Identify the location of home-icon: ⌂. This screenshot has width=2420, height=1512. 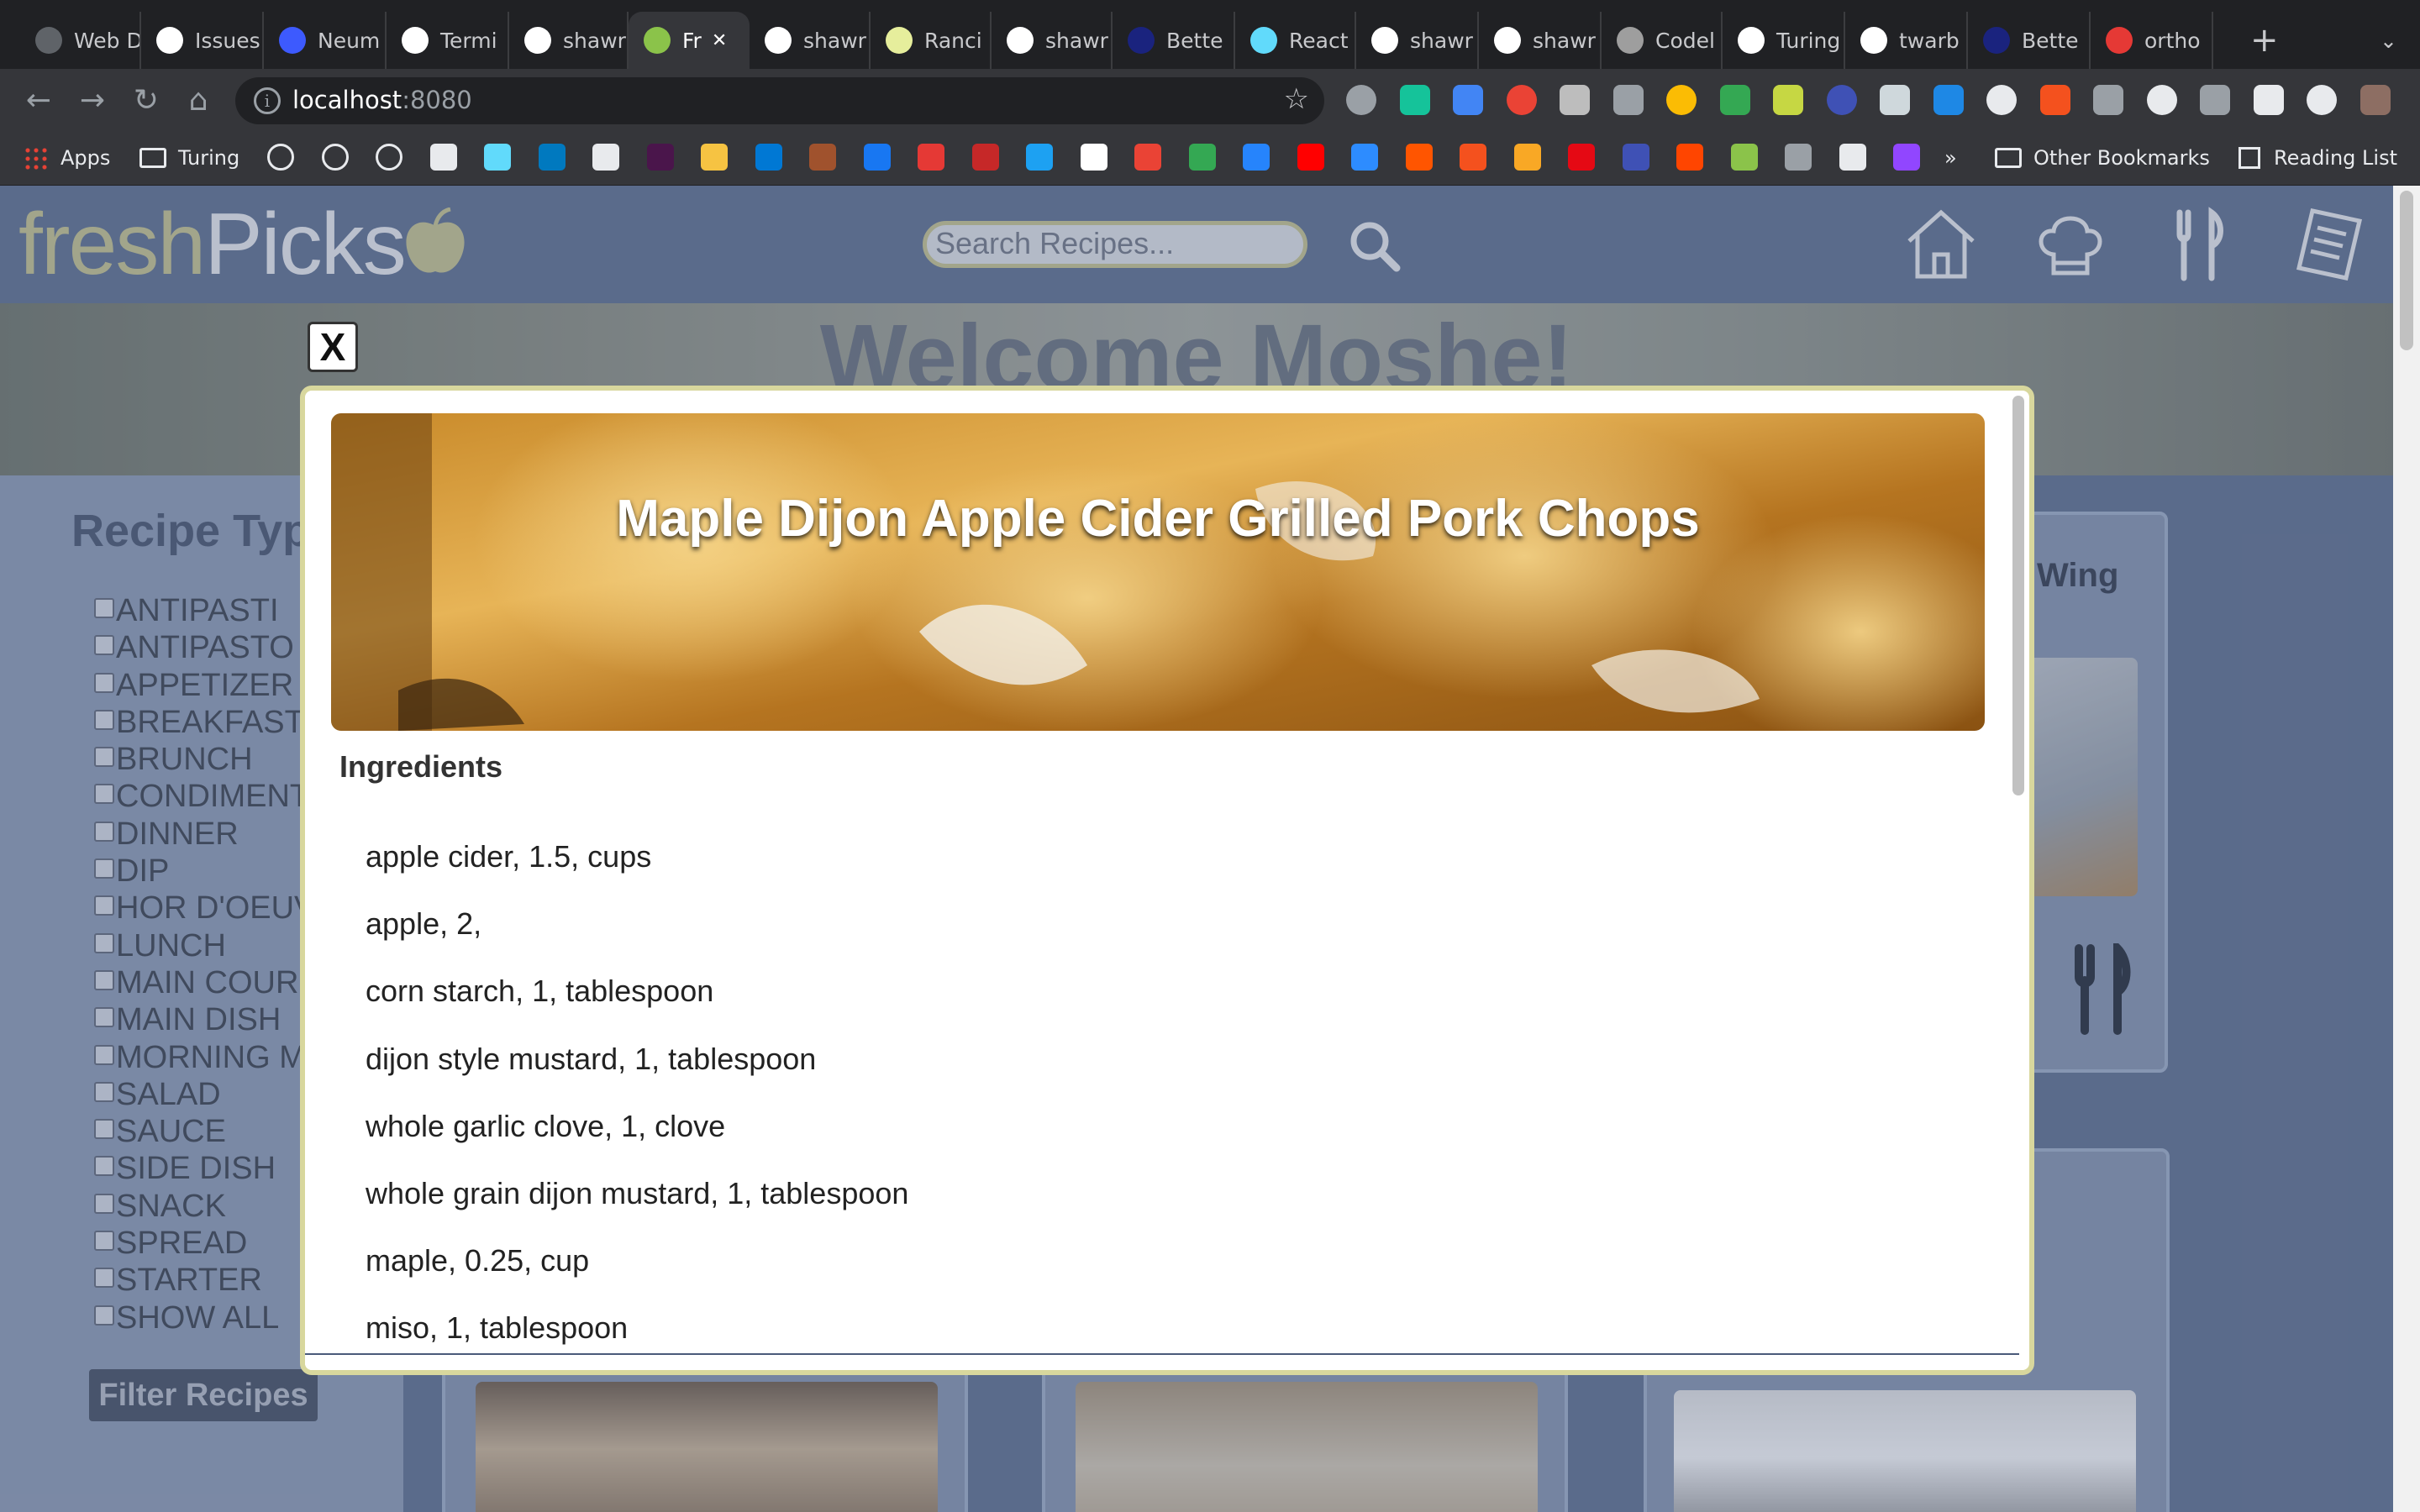
(198, 101).